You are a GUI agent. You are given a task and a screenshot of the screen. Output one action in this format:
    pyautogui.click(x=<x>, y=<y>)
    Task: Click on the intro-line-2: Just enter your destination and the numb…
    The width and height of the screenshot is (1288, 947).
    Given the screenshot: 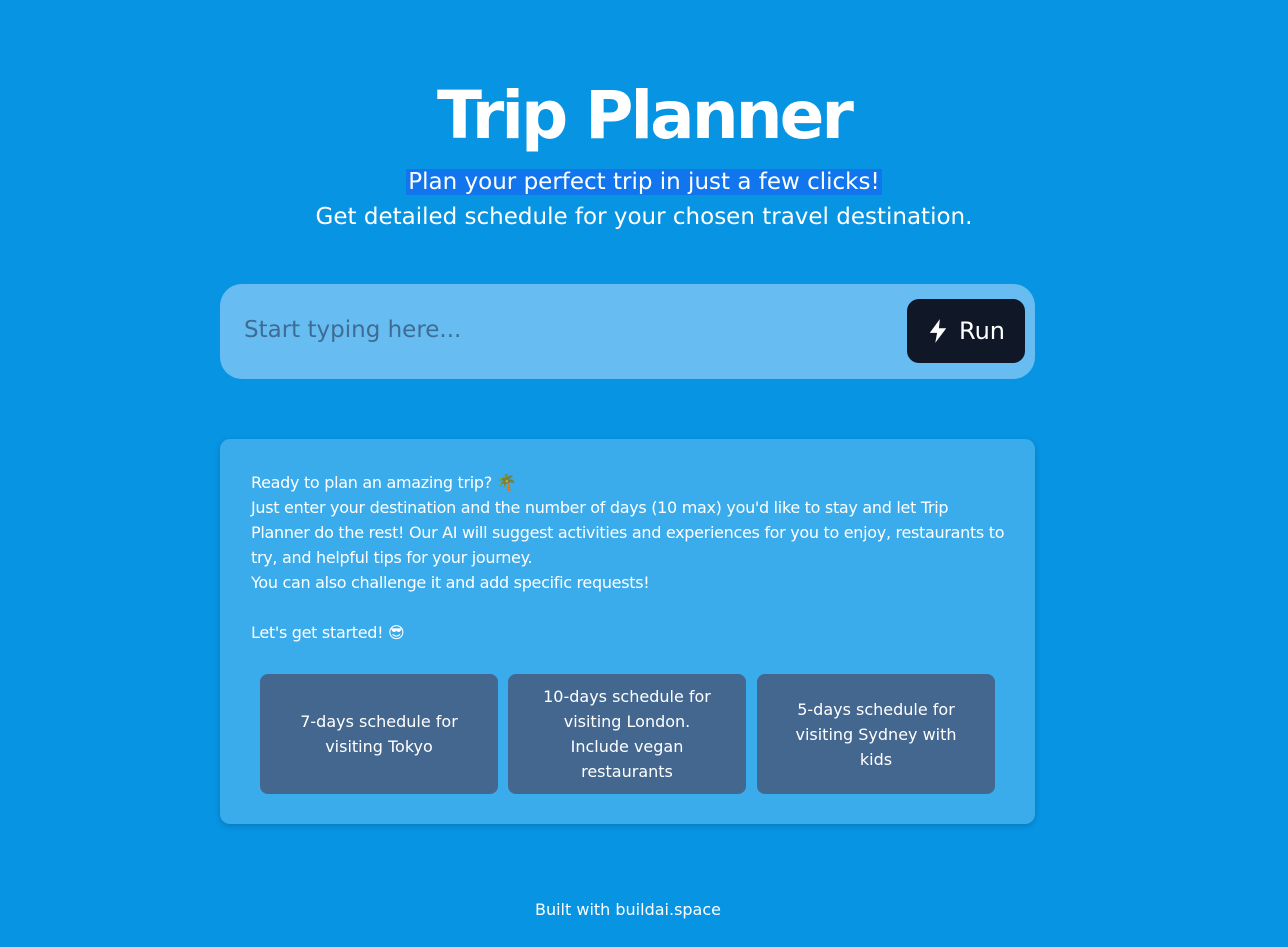 What is the action you would take?
    pyautogui.click(x=628, y=532)
    